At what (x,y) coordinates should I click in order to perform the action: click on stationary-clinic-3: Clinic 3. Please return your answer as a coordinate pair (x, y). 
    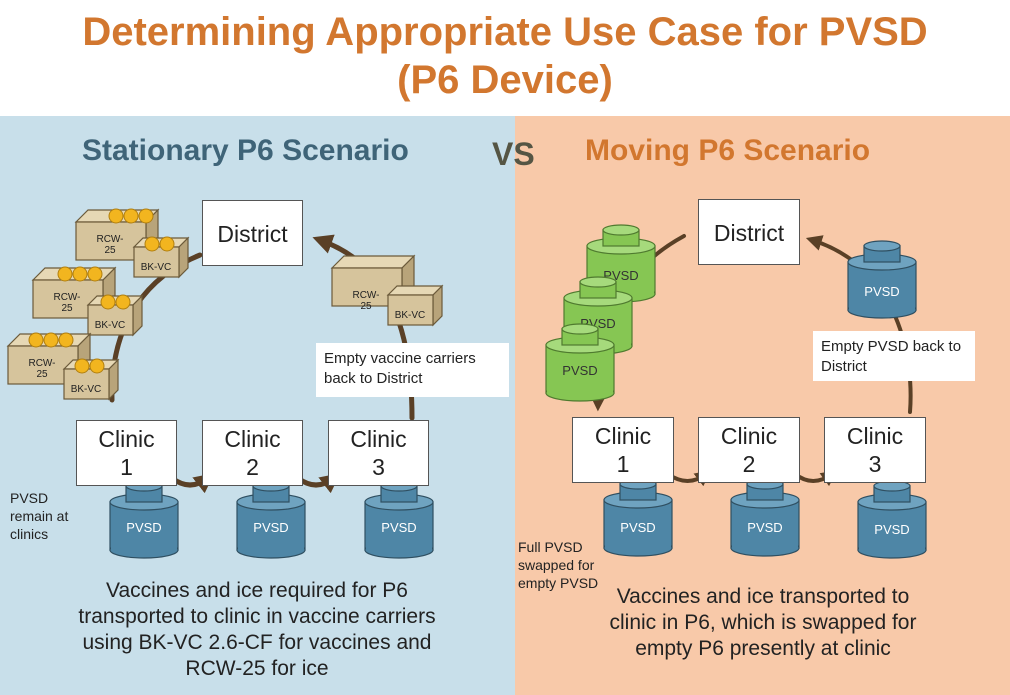
    Looking at the image, I should click on (378, 453).